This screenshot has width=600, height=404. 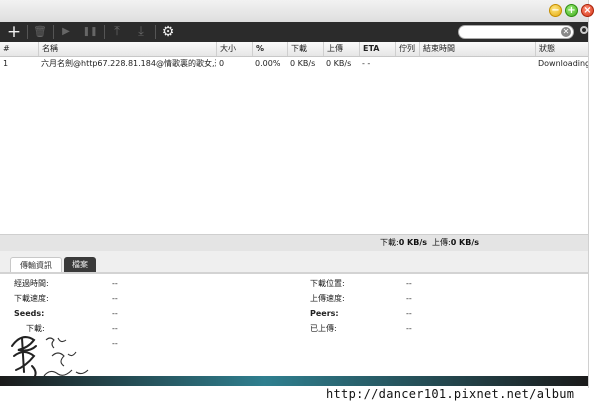 What do you see at coordinates (294, 242) in the screenshot?
I see `status-bar: 下載:0 KB/s 上傳:0 KB/s` at bounding box center [294, 242].